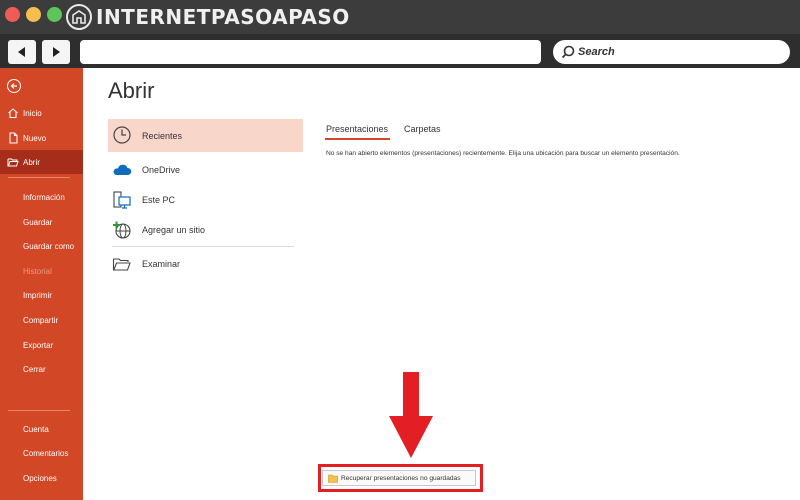 This screenshot has height=500, width=800. What do you see at coordinates (568, 52) in the screenshot?
I see `search-icon` at bounding box center [568, 52].